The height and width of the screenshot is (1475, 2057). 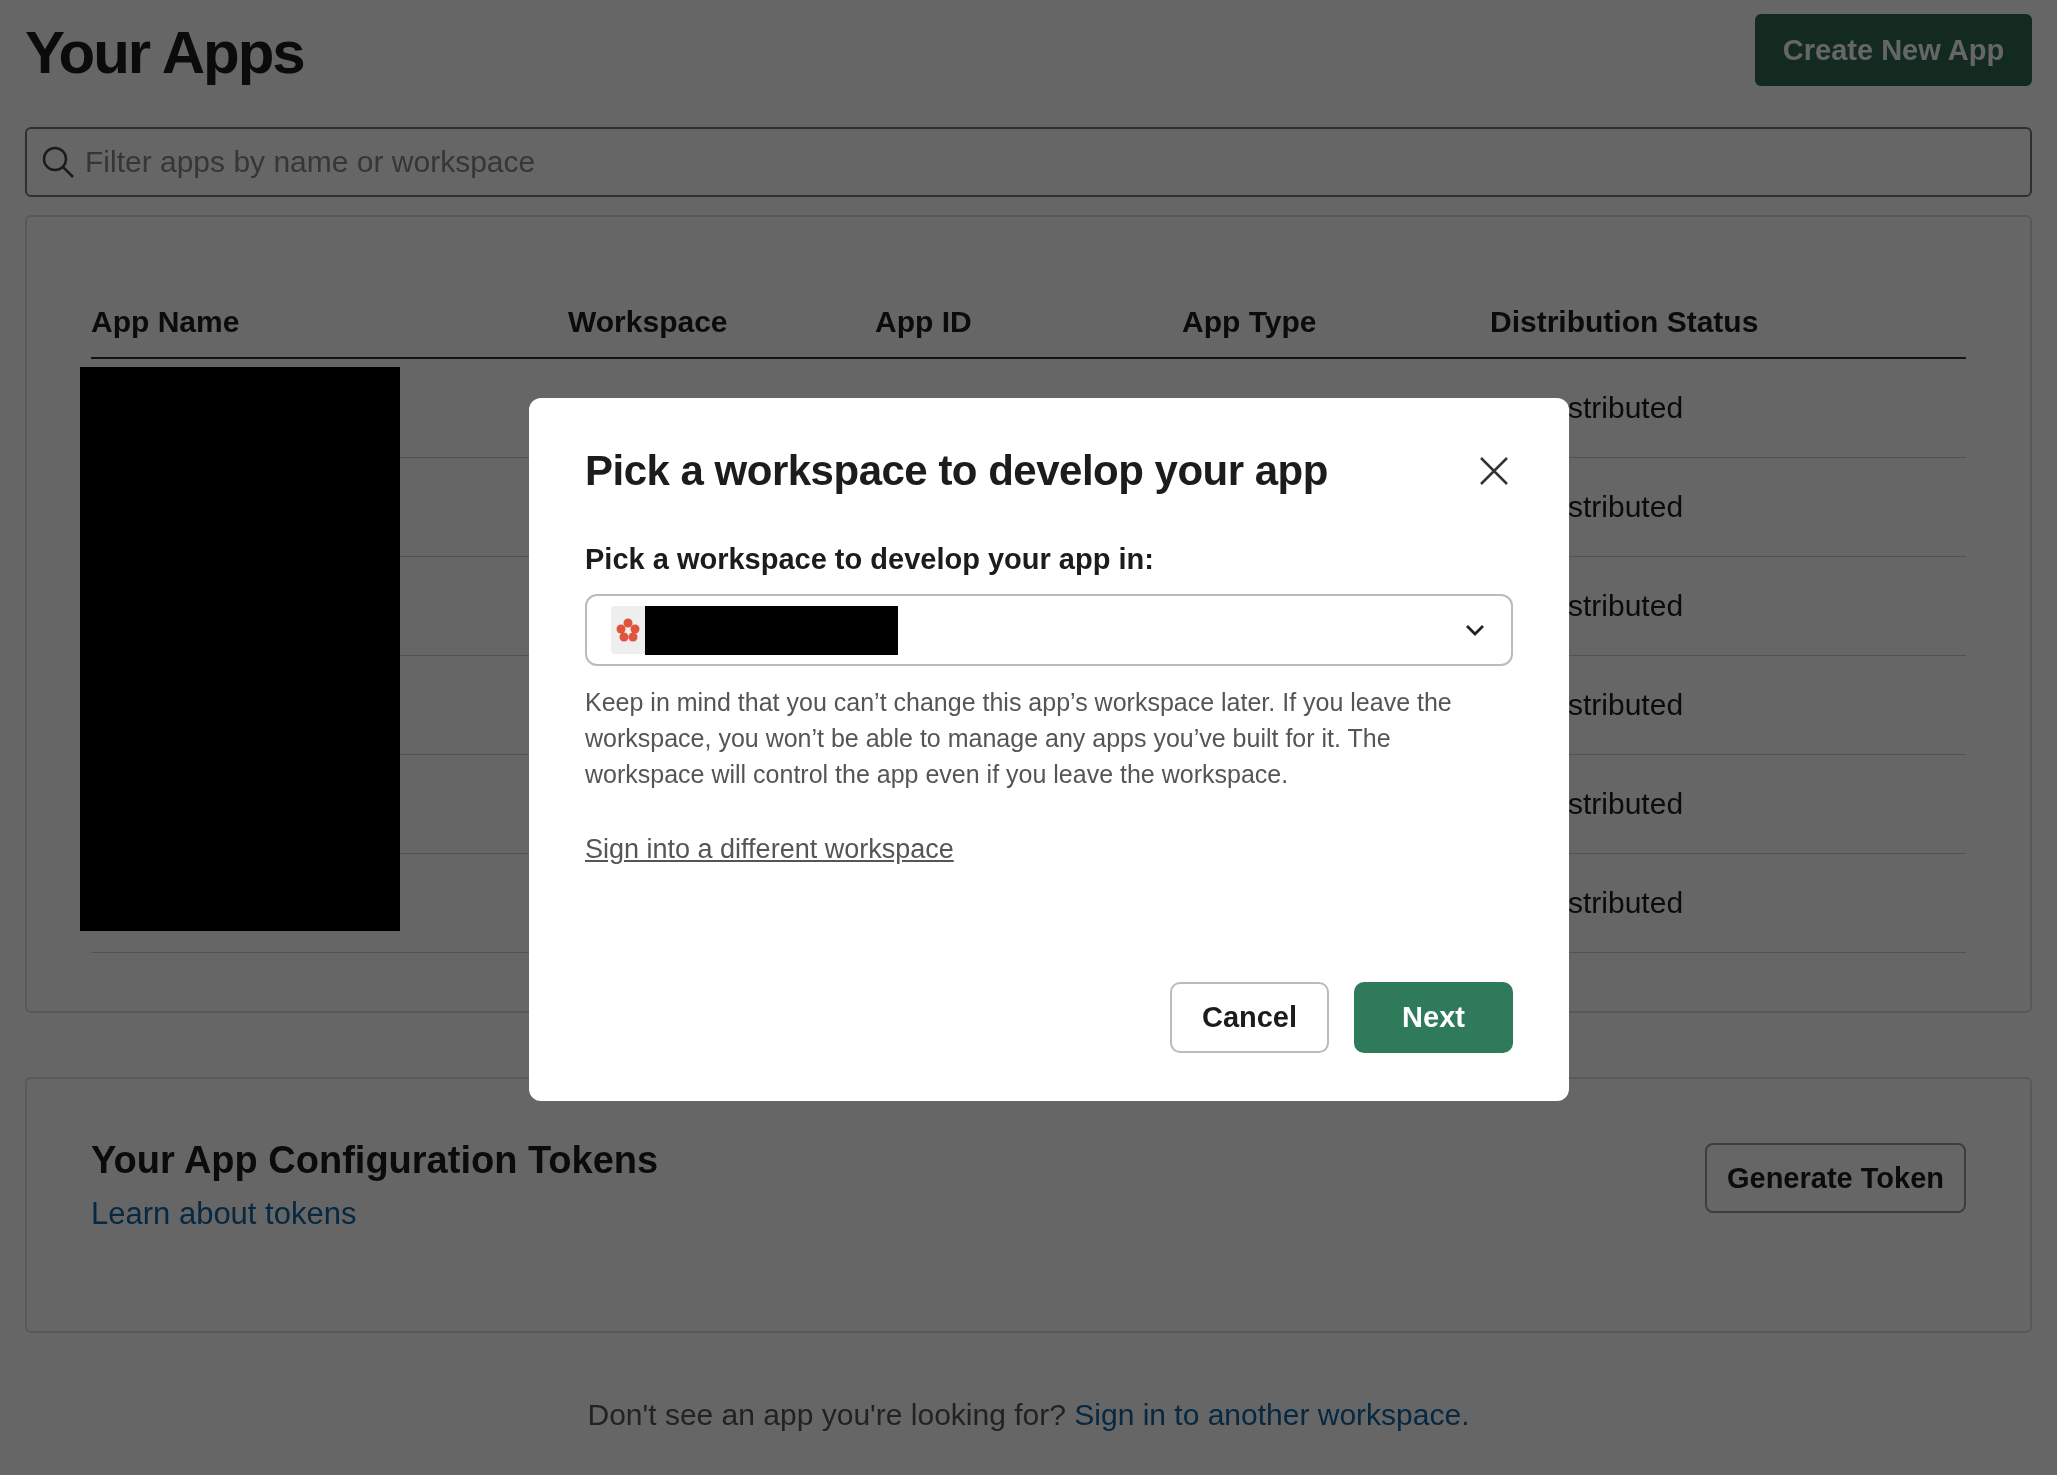 I want to click on section-title: Your App Configuration Tokens, so click(x=375, y=1160).